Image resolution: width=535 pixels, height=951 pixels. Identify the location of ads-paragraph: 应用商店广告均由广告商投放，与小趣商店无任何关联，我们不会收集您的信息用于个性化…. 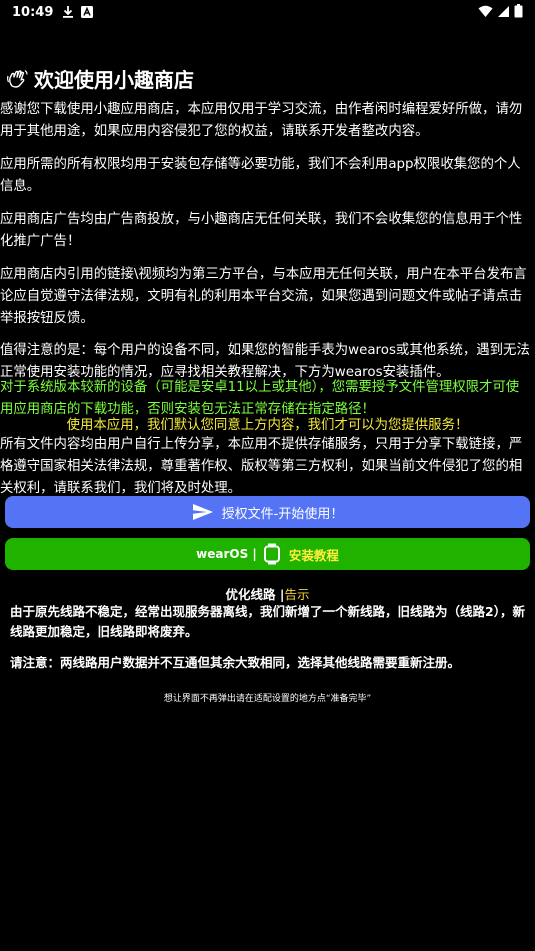
(261, 230).